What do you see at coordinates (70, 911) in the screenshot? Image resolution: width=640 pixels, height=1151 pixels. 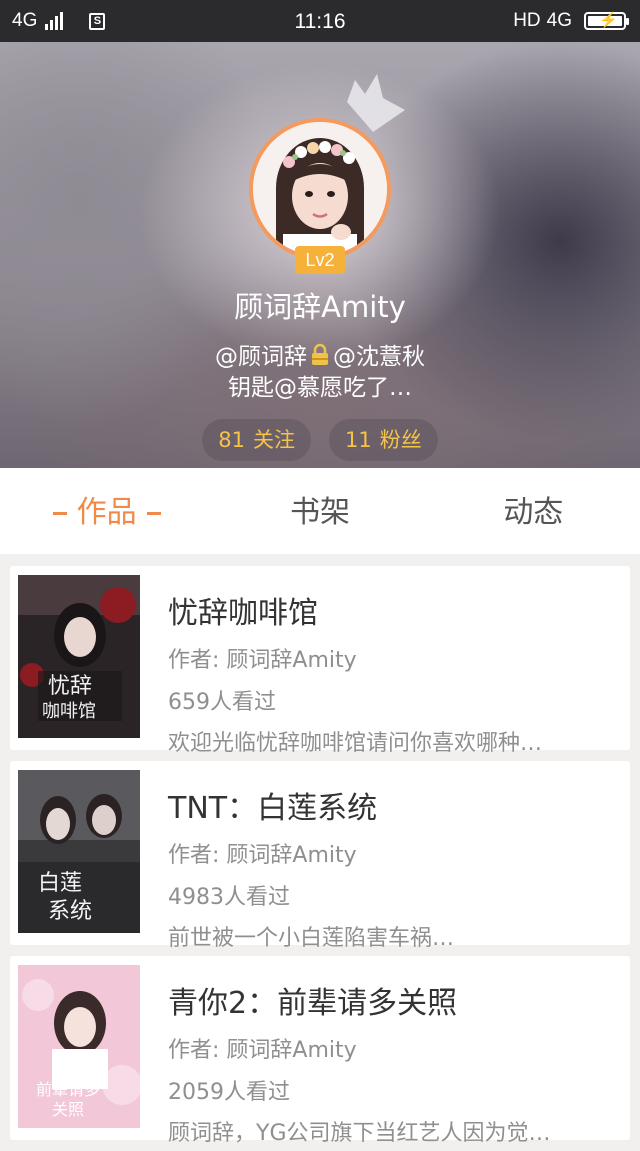 I see `svg-text: 系统` at bounding box center [70, 911].